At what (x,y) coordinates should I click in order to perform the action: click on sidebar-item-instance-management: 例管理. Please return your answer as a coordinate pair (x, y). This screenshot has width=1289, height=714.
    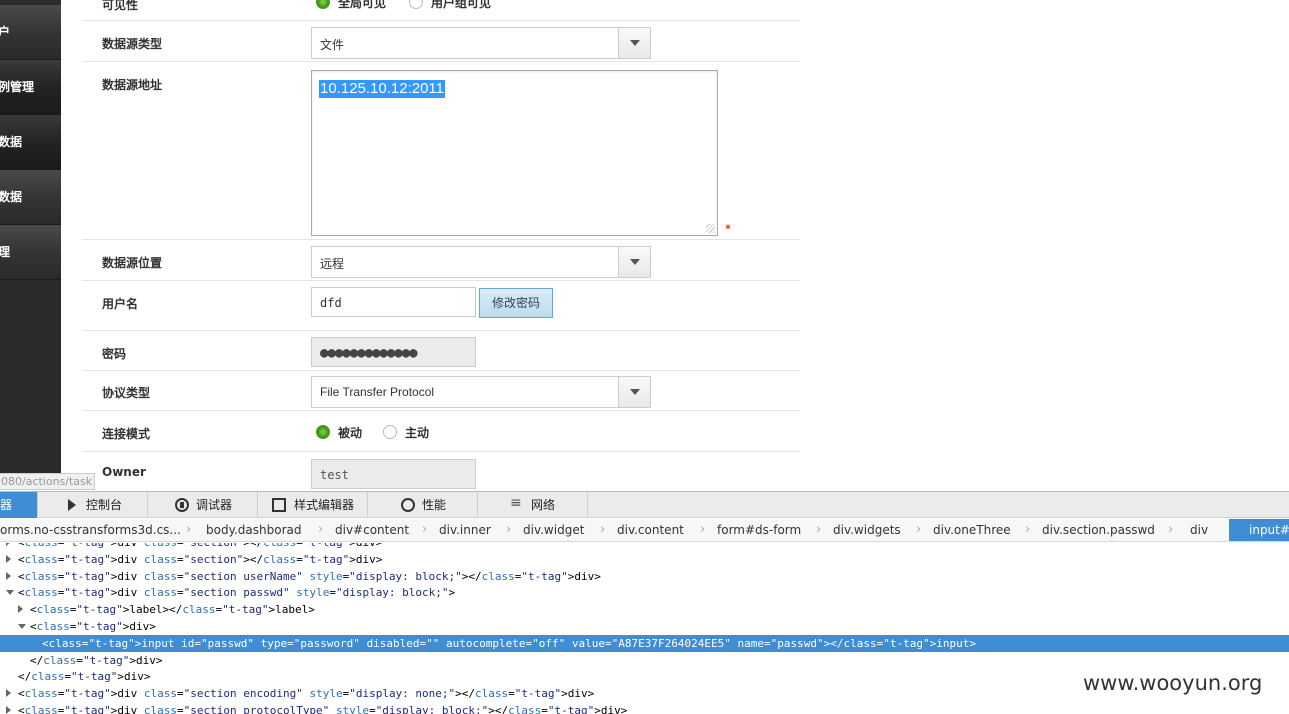
    Looking at the image, I should click on (30, 87).